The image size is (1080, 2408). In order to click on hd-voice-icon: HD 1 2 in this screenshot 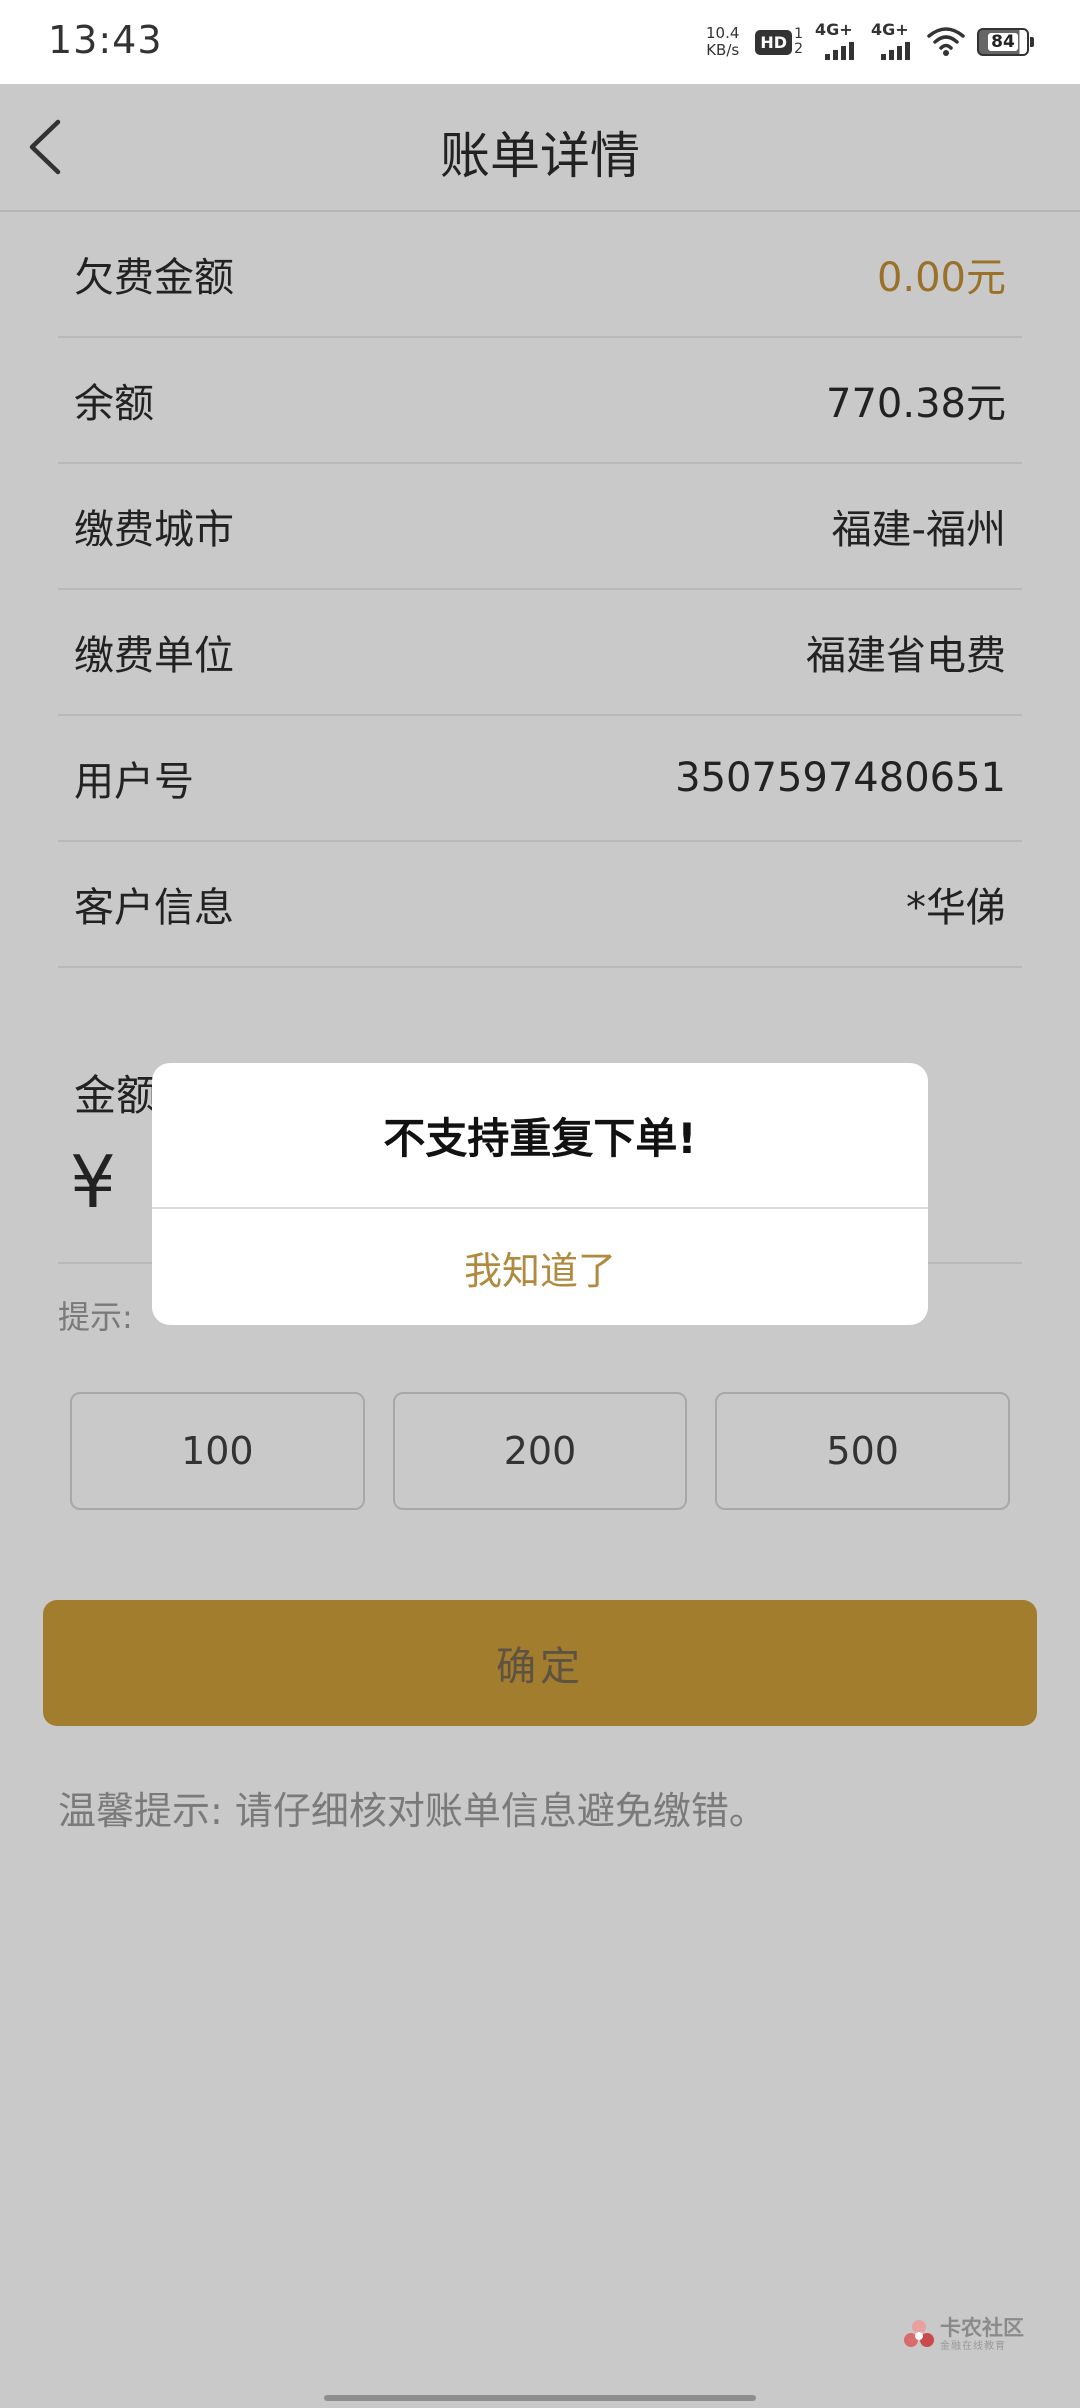, I will do `click(779, 42)`.